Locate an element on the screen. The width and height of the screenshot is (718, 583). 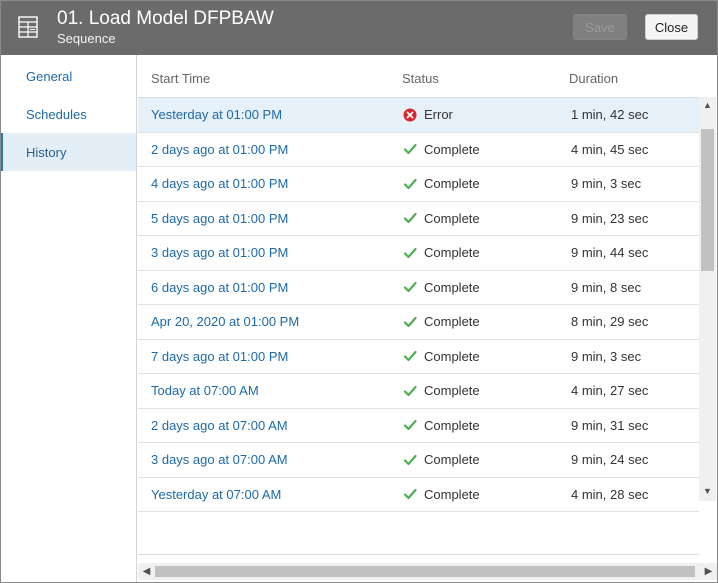
sidebar-item-general: General is located at coordinates (68, 76).